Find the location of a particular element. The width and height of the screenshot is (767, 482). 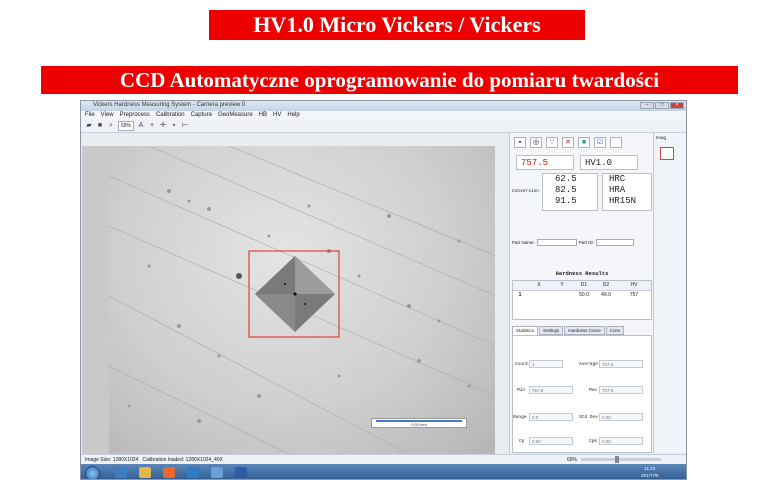

menu-geomeasure: GeoMeasure is located at coordinates (235, 115).